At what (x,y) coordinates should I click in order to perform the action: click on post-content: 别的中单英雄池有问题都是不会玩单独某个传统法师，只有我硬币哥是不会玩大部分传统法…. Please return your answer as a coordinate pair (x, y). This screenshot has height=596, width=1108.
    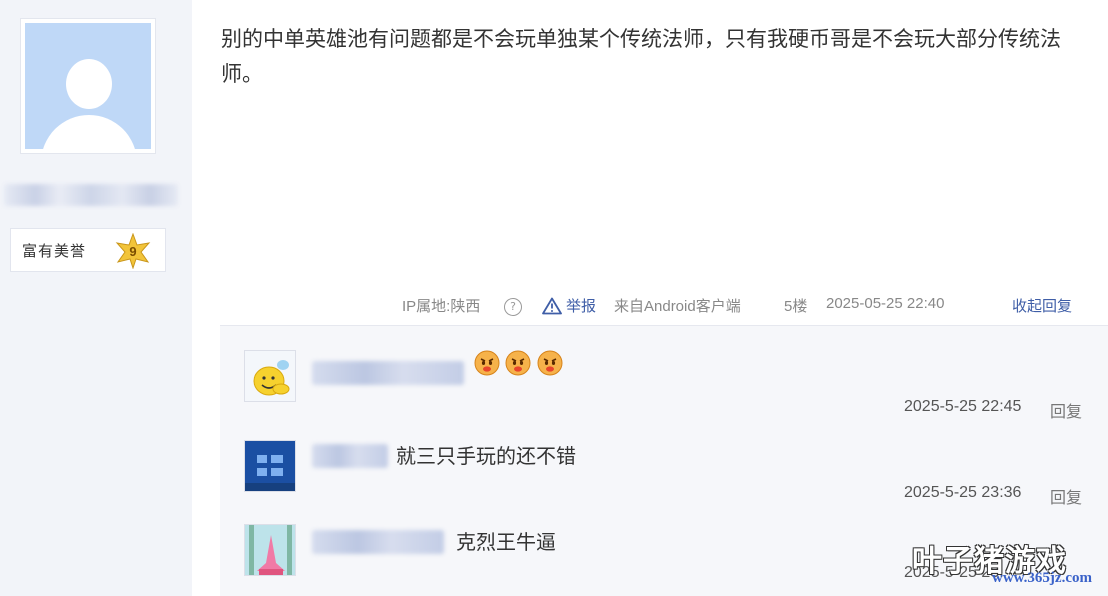
    Looking at the image, I should click on (641, 57).